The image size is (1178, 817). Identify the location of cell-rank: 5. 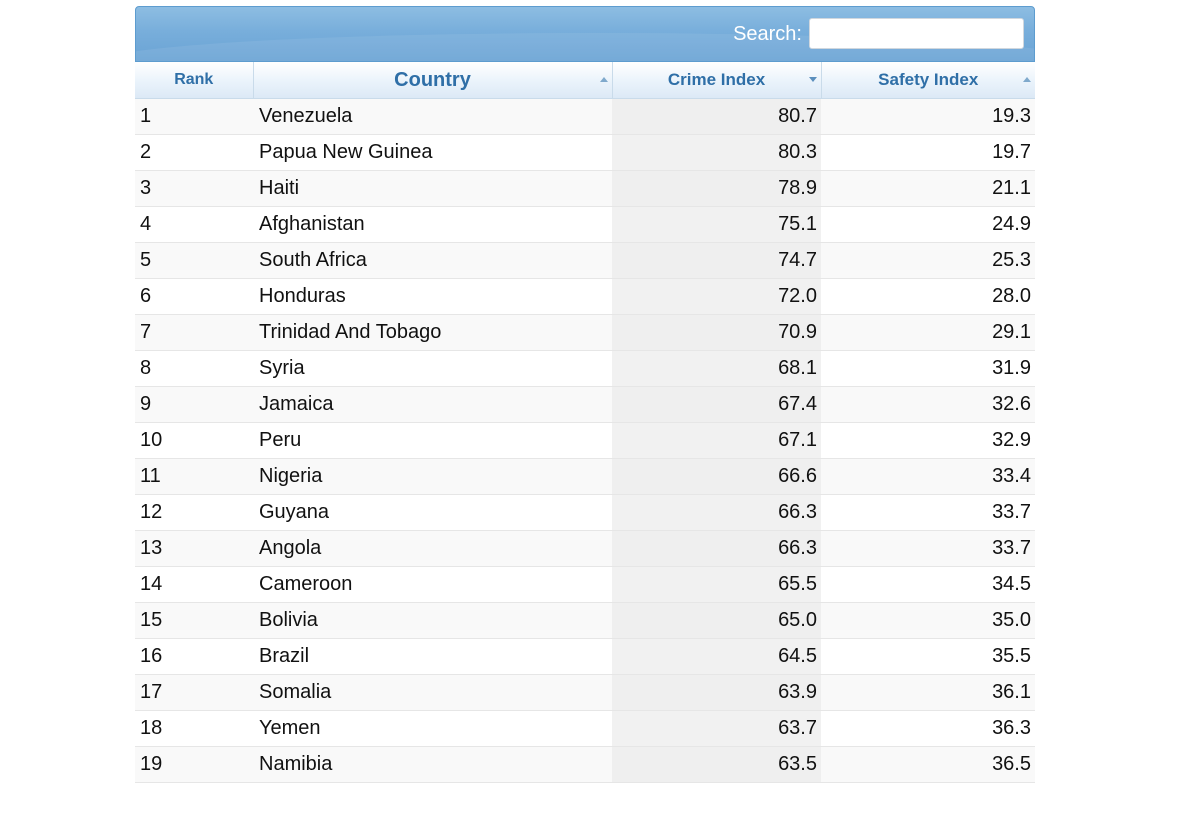
(194, 260).